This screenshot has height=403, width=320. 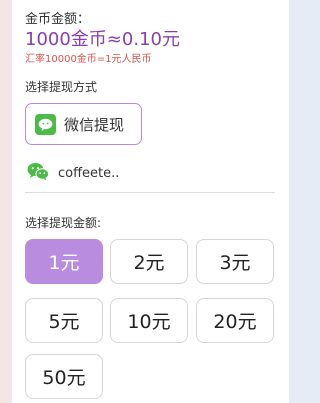 I want to click on wechat-account-name: coffeete.., so click(x=89, y=173).